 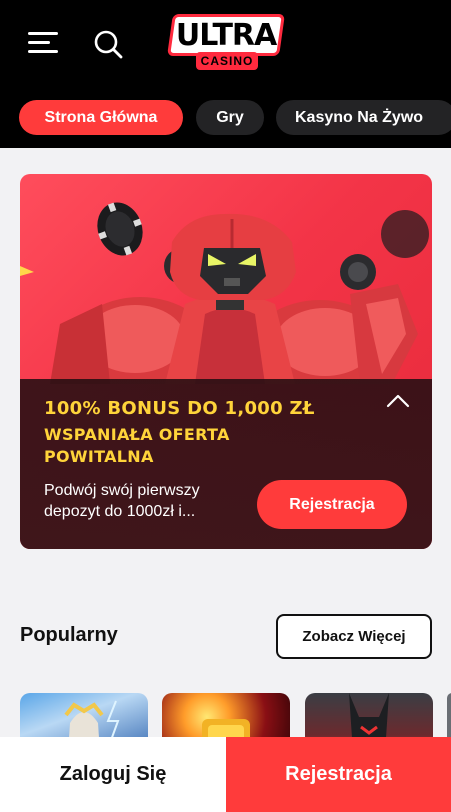 I want to click on ultra-casino-logo: ULTRA CASINO, so click(x=226, y=43).